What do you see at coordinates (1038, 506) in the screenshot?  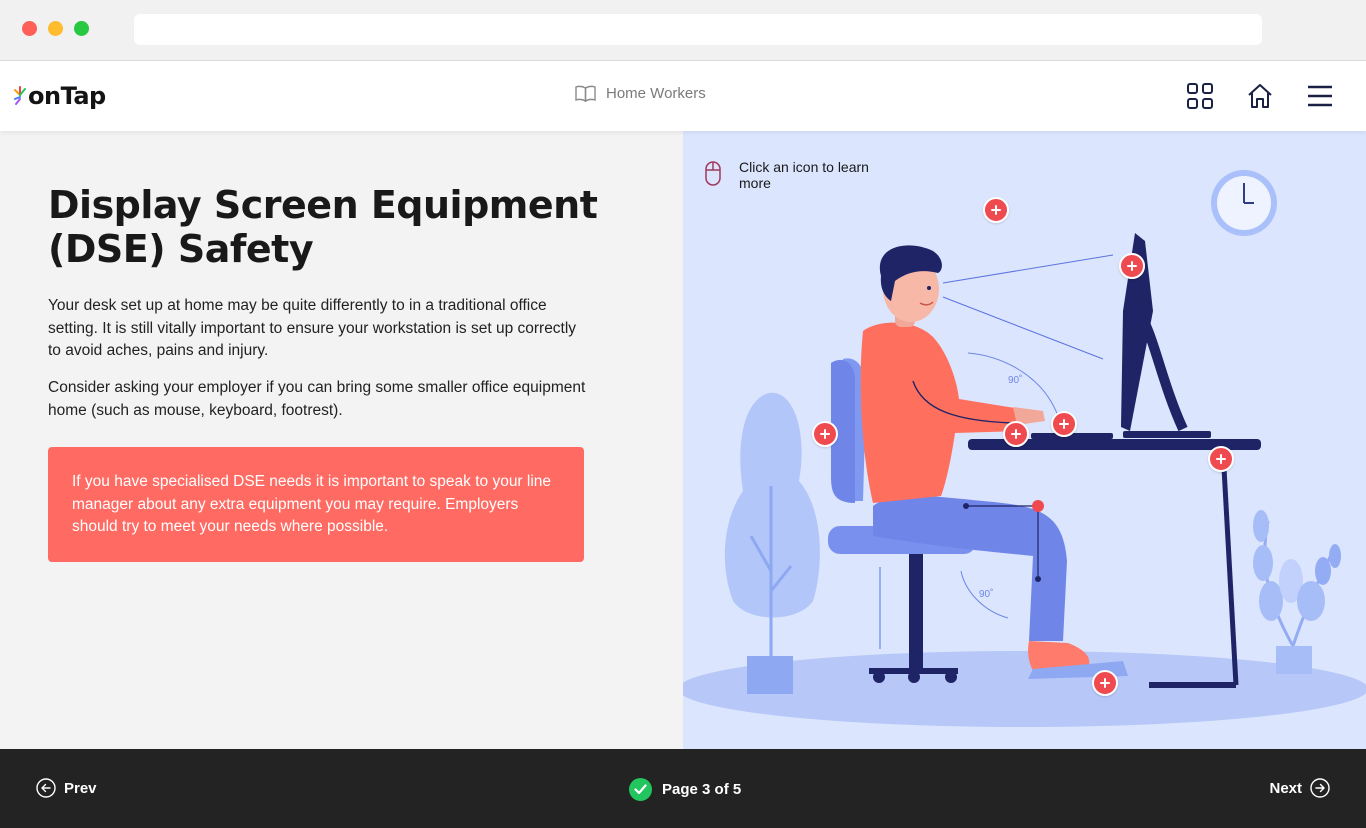 I see `knee-dot` at bounding box center [1038, 506].